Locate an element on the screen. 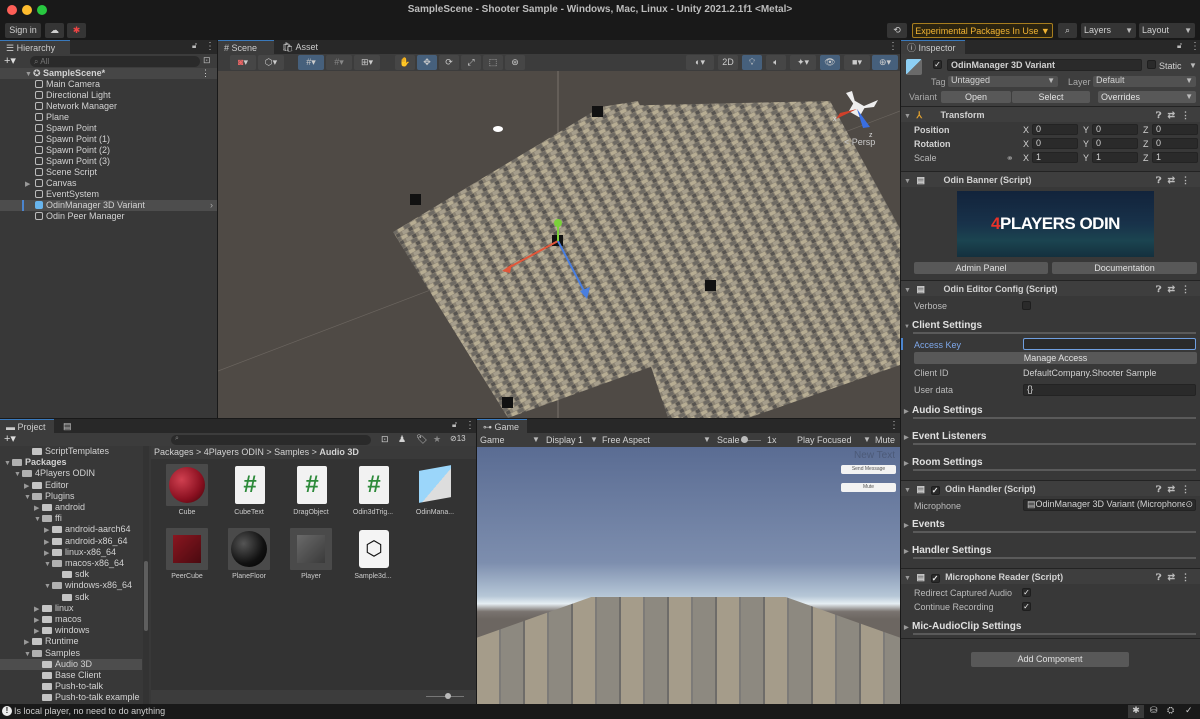  auto-generate-lighting-icon: ⛭ is located at coordinates (1170, 710).